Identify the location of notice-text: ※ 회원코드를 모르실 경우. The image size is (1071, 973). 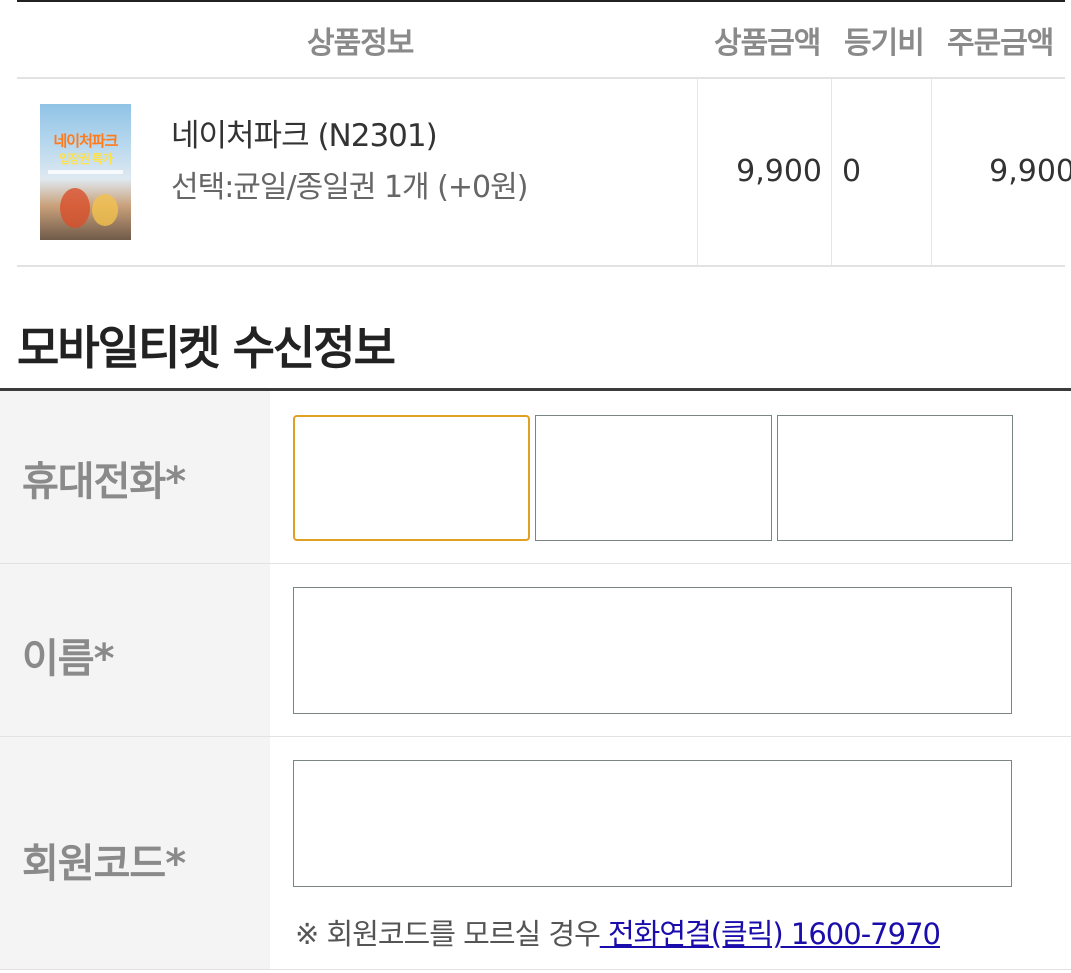
(448, 934).